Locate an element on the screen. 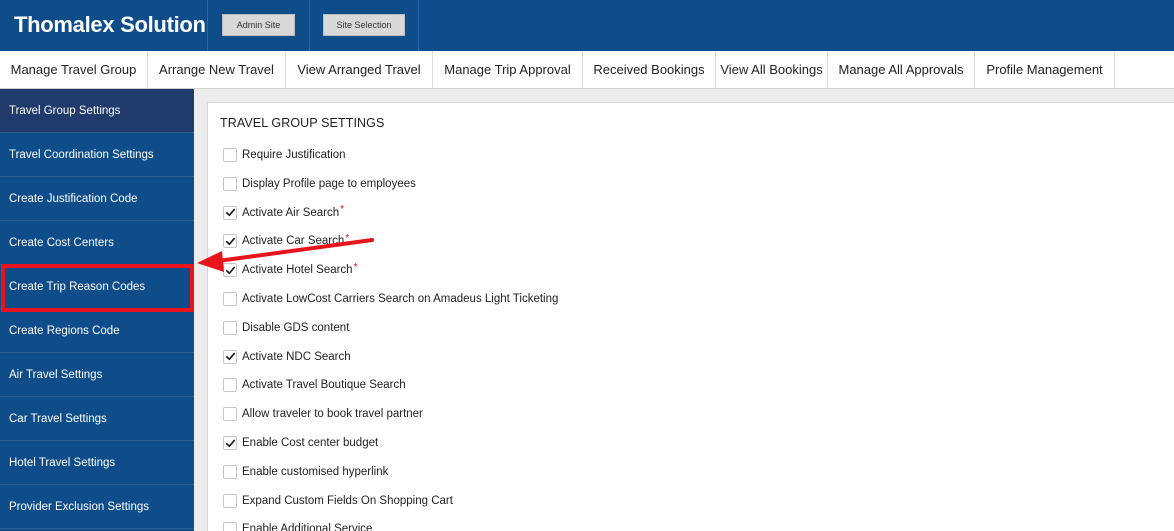 The image size is (1174, 531). option-label: Activate Travel Boutique Search is located at coordinates (324, 385).